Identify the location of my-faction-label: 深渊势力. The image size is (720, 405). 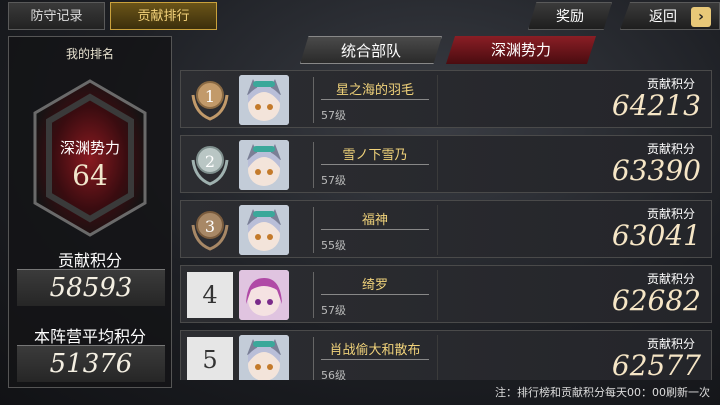
(89, 148).